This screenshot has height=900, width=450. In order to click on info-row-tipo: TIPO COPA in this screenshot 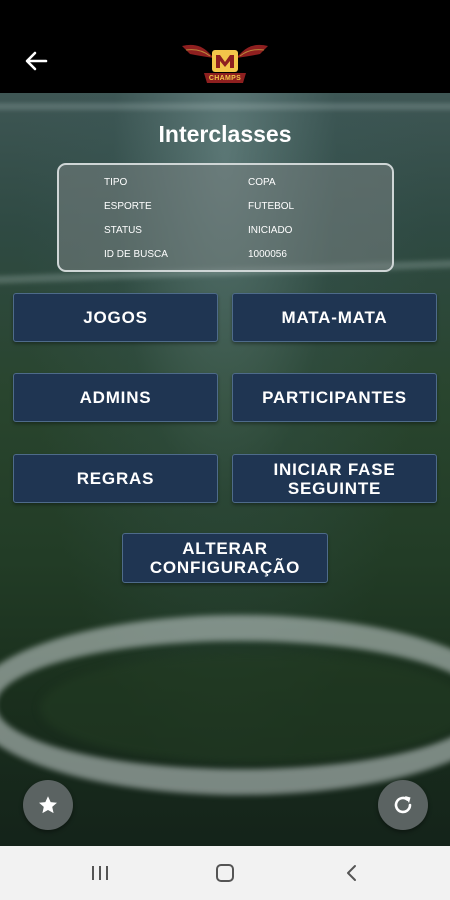, I will do `click(225, 186)`.